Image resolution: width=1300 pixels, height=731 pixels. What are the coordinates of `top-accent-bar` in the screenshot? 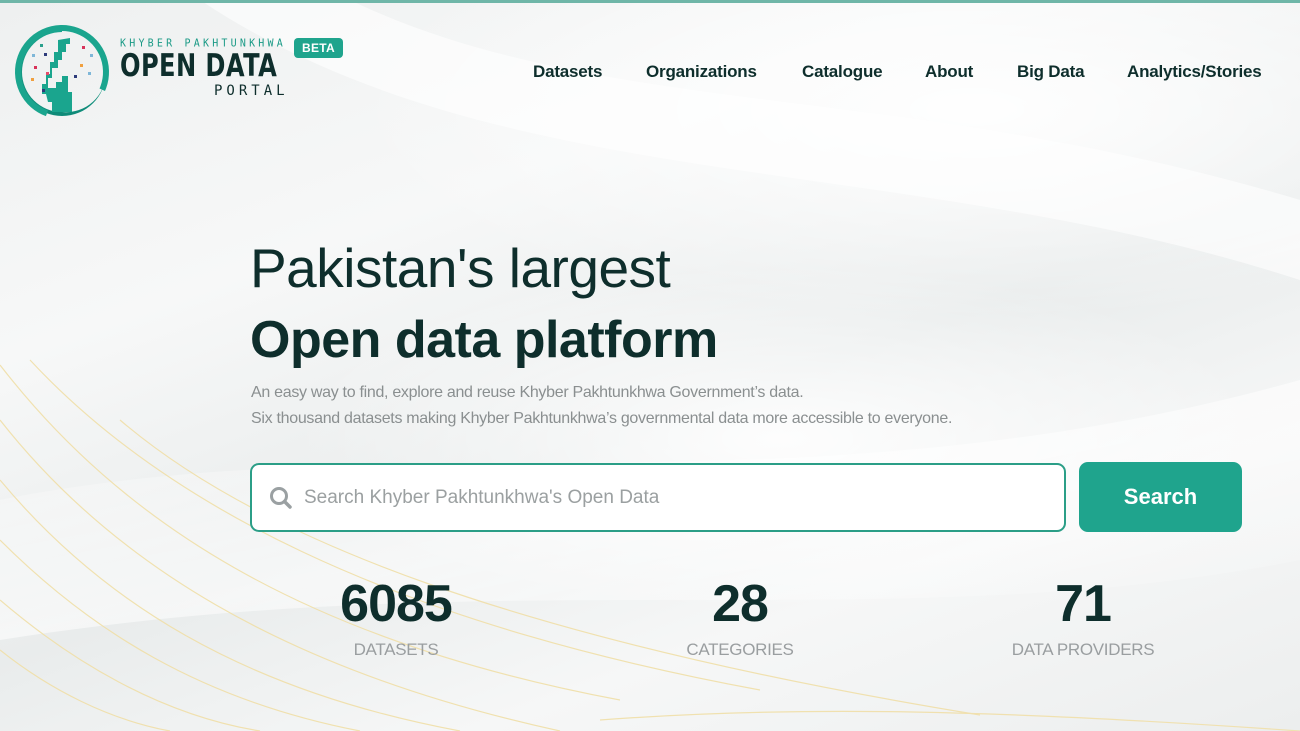 It's located at (650, 1).